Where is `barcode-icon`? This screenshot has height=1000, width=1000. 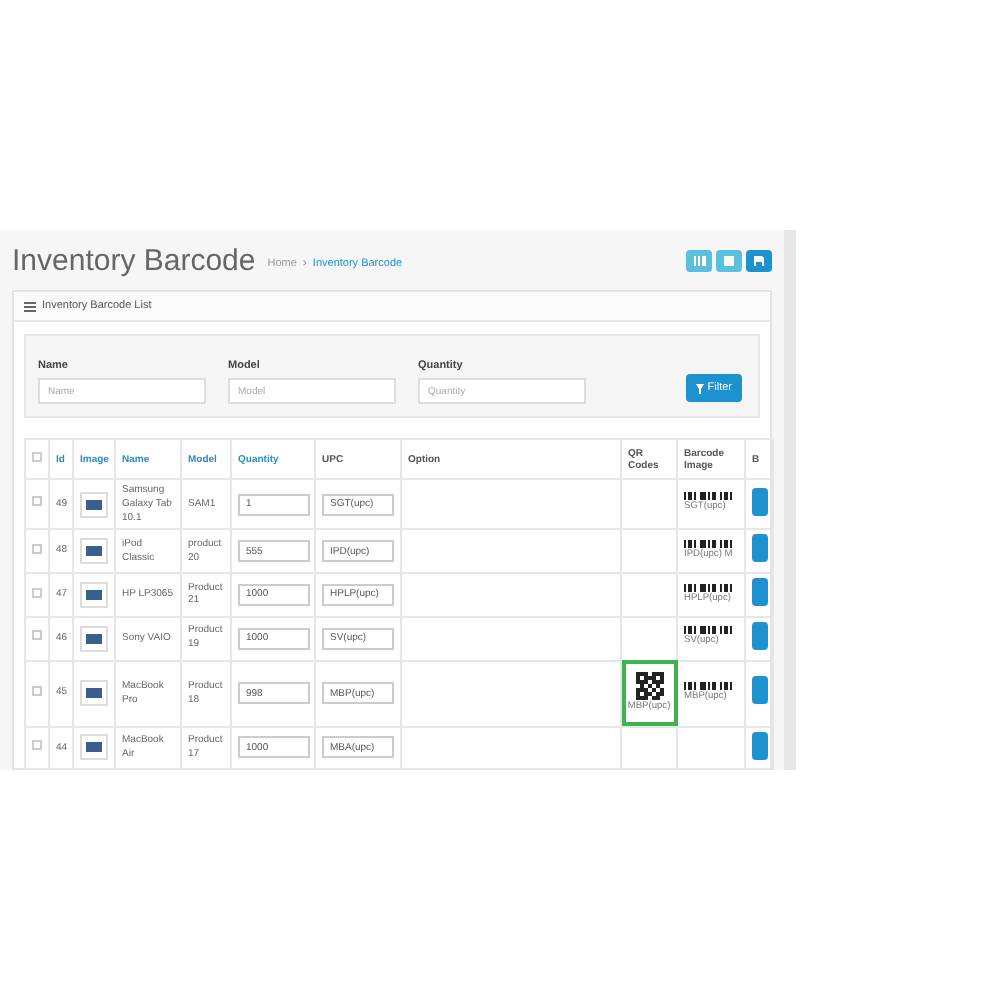
barcode-icon is located at coordinates (699, 260).